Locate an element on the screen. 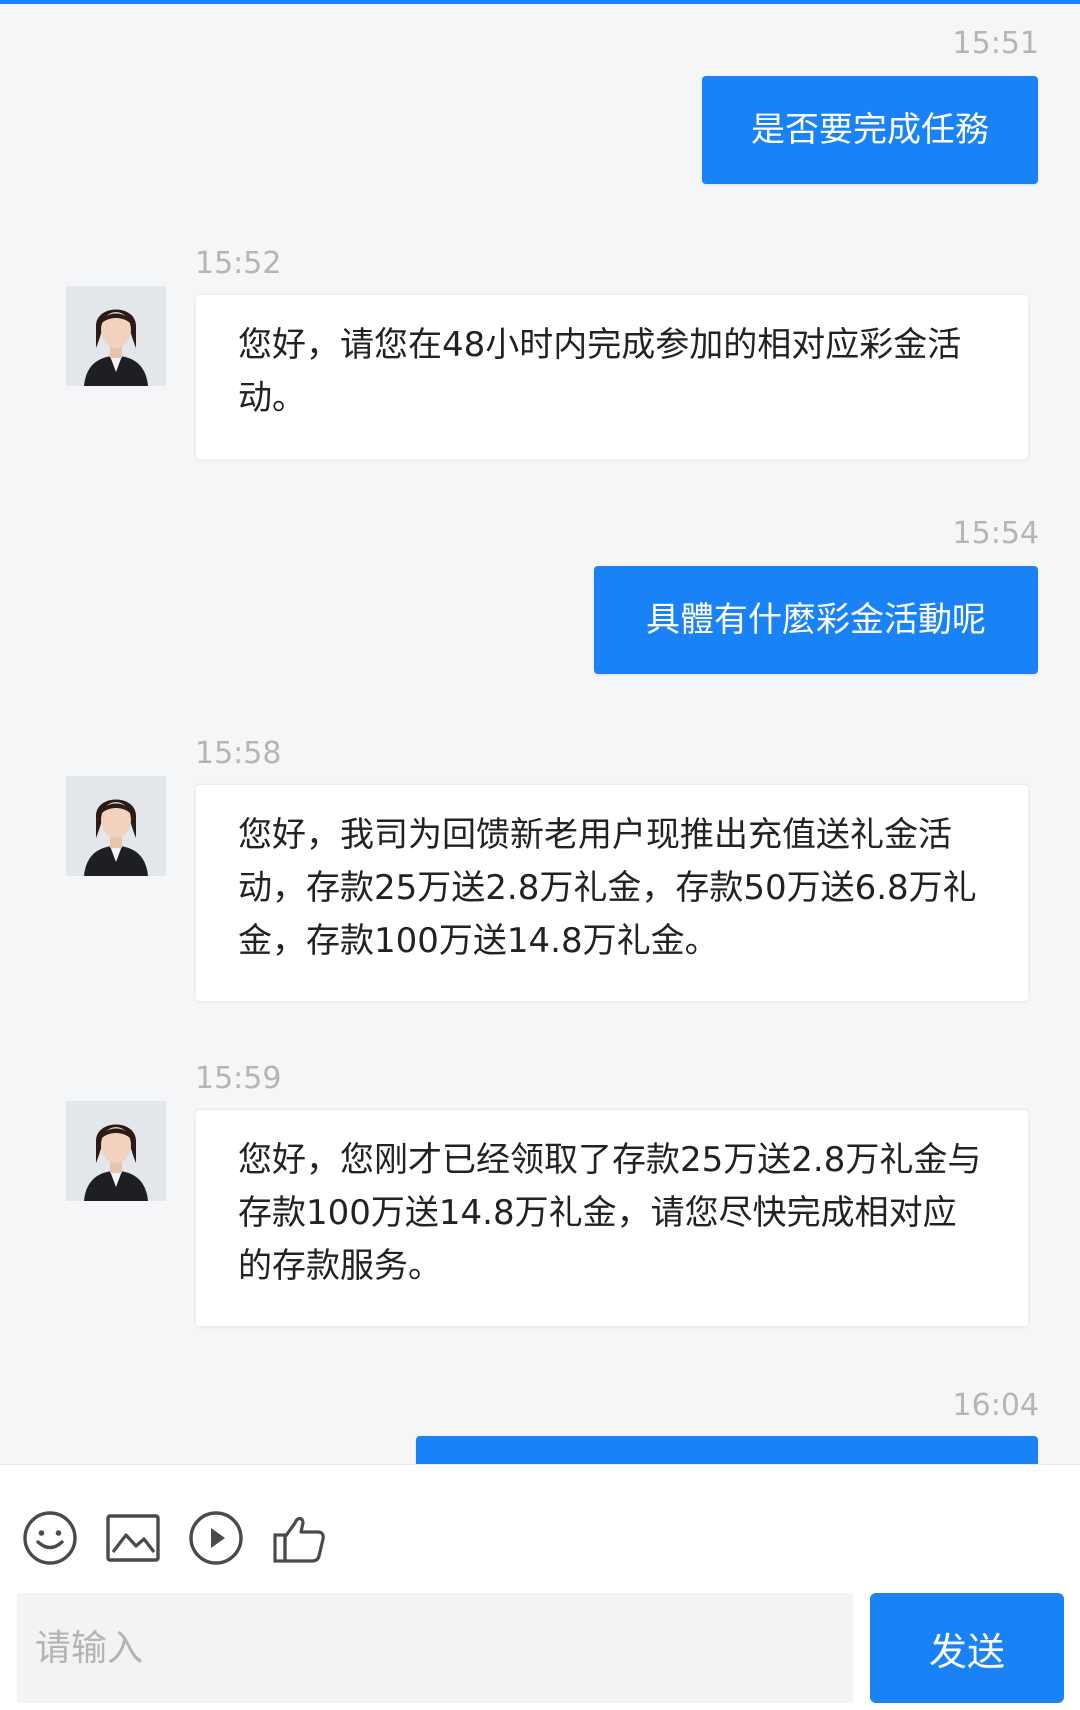 Image resolution: width=1080 pixels, height=1710 pixels. message-timestamp: 15:59 is located at coordinates (238, 1078).